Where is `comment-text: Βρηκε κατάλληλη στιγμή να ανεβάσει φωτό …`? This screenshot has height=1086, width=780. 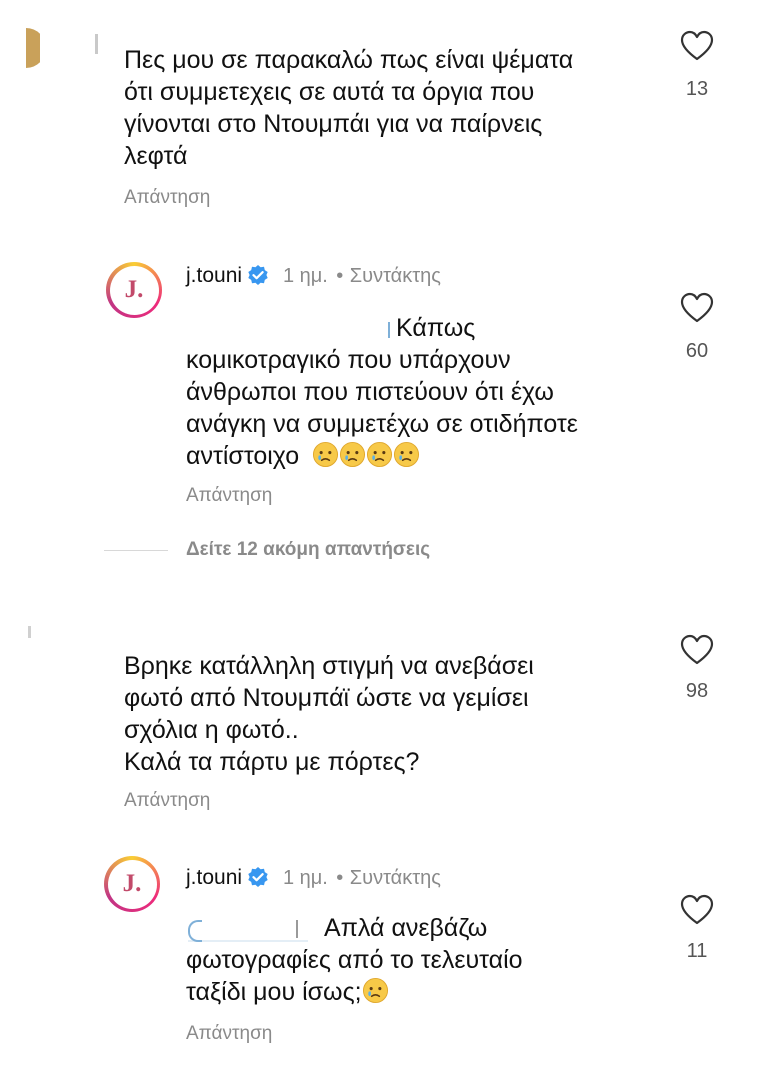 comment-text: Βρηκε κατάλληλη στιγμή να ανεβάσει φωτό … is located at coordinates (384, 714).